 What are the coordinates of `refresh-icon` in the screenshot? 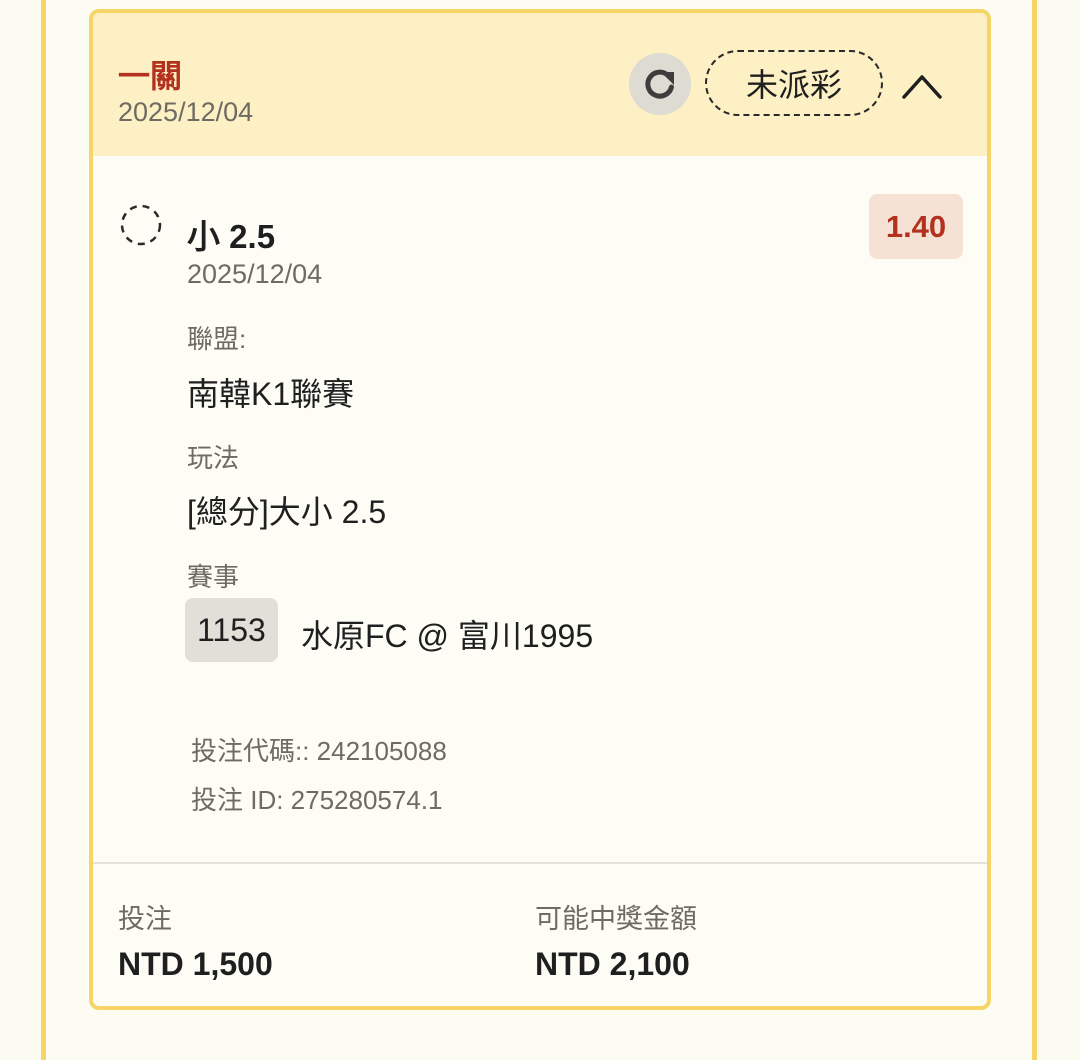 It's located at (659, 84).